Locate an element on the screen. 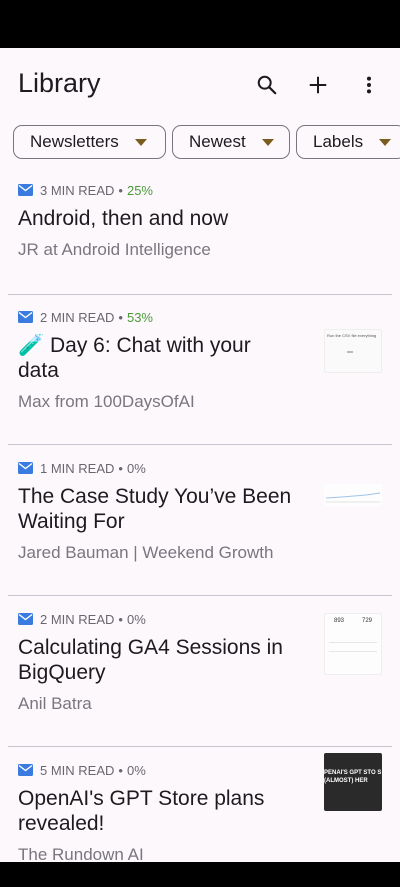 Image resolution: width=400 pixels, height=887 pixels. filter-chips: Newsletters Newest Labels is located at coordinates (200, 143).